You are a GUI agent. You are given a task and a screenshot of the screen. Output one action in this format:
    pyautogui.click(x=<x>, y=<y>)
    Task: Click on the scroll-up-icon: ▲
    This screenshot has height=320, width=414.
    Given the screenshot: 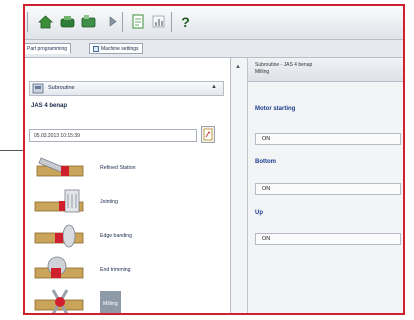 What is the action you would take?
    pyautogui.click(x=238, y=67)
    